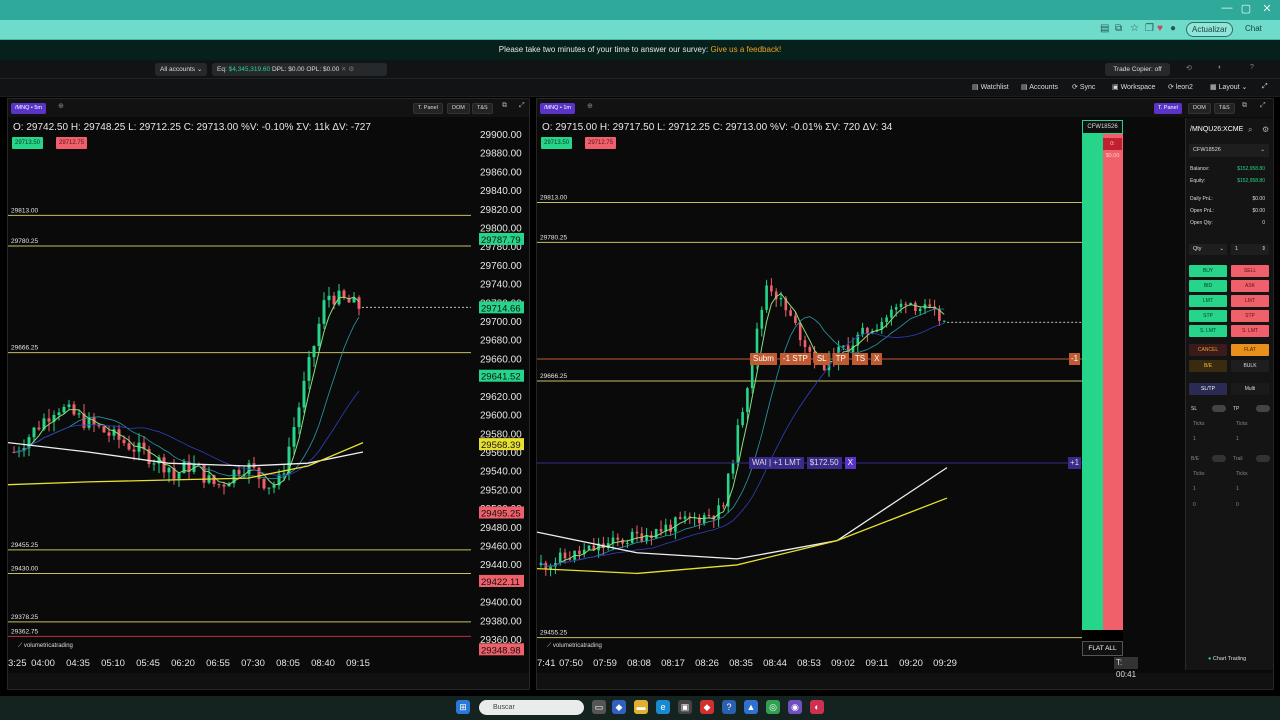 The image size is (1280, 720). I want to click on layout-button: ▦ Layout ⌄, so click(1228, 87).